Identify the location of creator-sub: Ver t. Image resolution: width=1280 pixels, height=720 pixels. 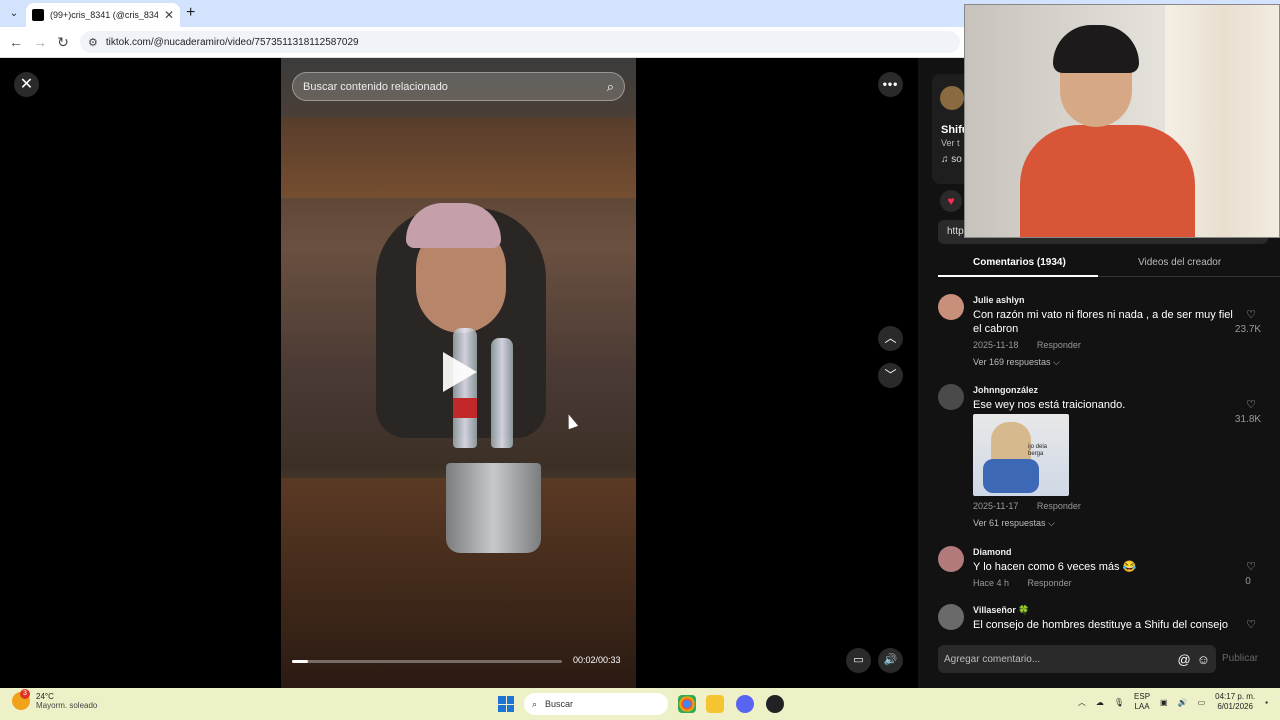
(950, 143).